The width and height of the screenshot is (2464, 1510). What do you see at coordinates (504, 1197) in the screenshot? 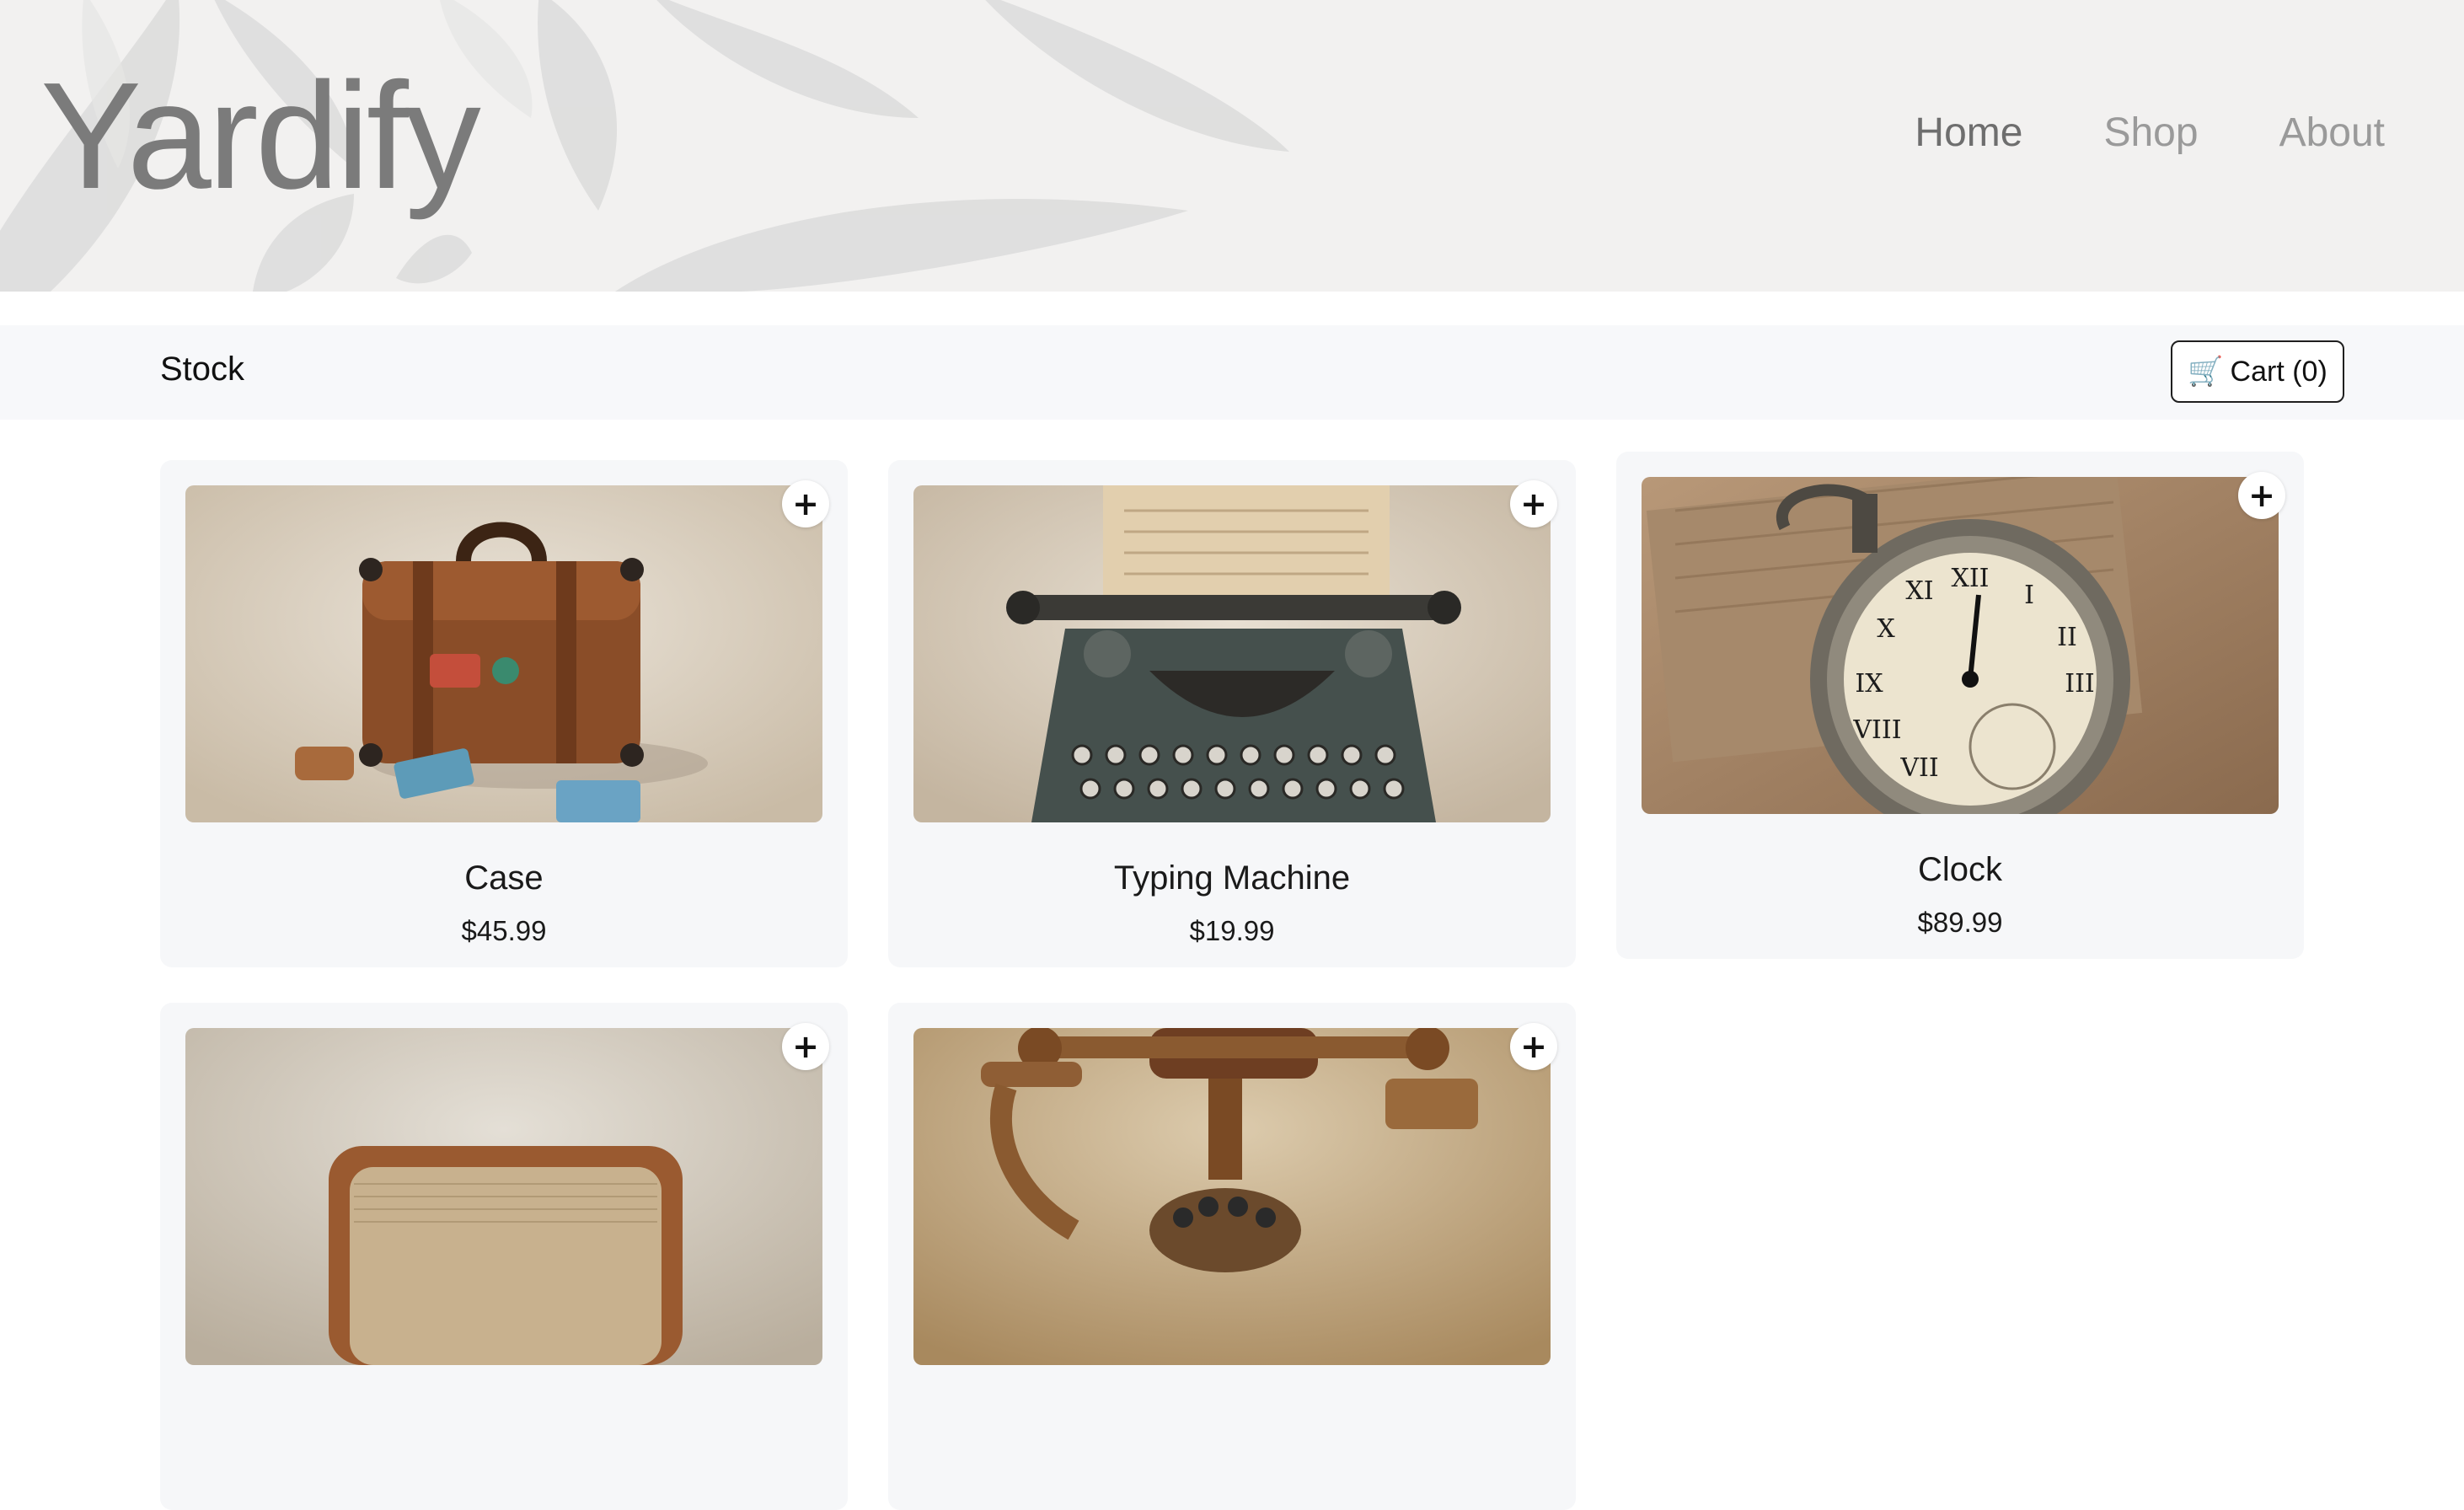
I see `product-image-radio` at bounding box center [504, 1197].